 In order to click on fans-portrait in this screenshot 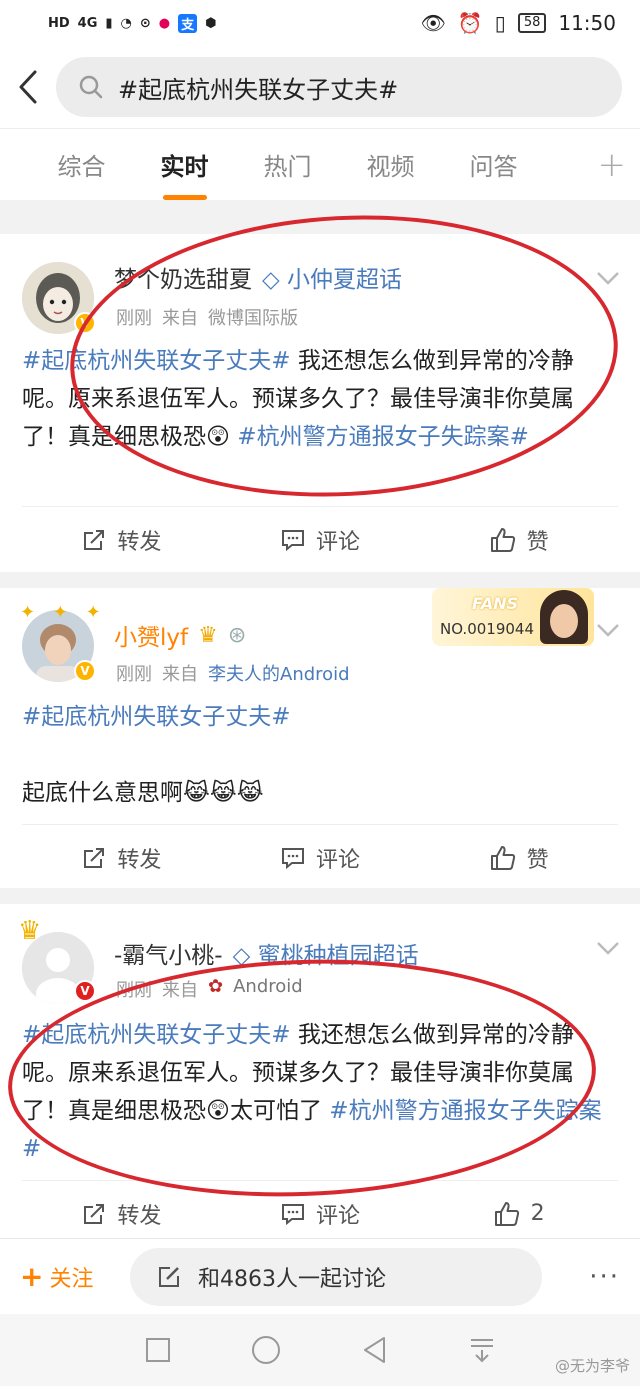, I will do `click(564, 617)`.